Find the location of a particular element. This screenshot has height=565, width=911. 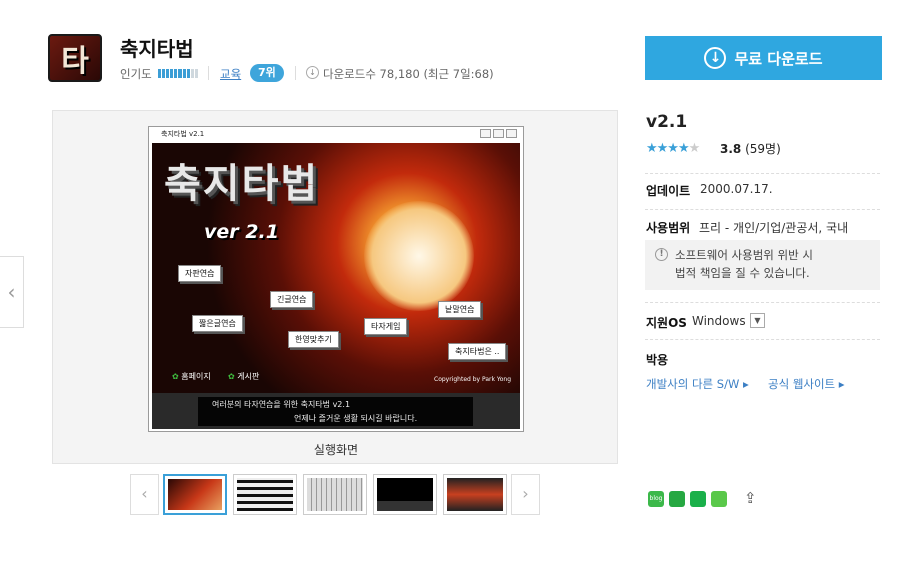

menu-button: 축지타법은 .. is located at coordinates (477, 351).